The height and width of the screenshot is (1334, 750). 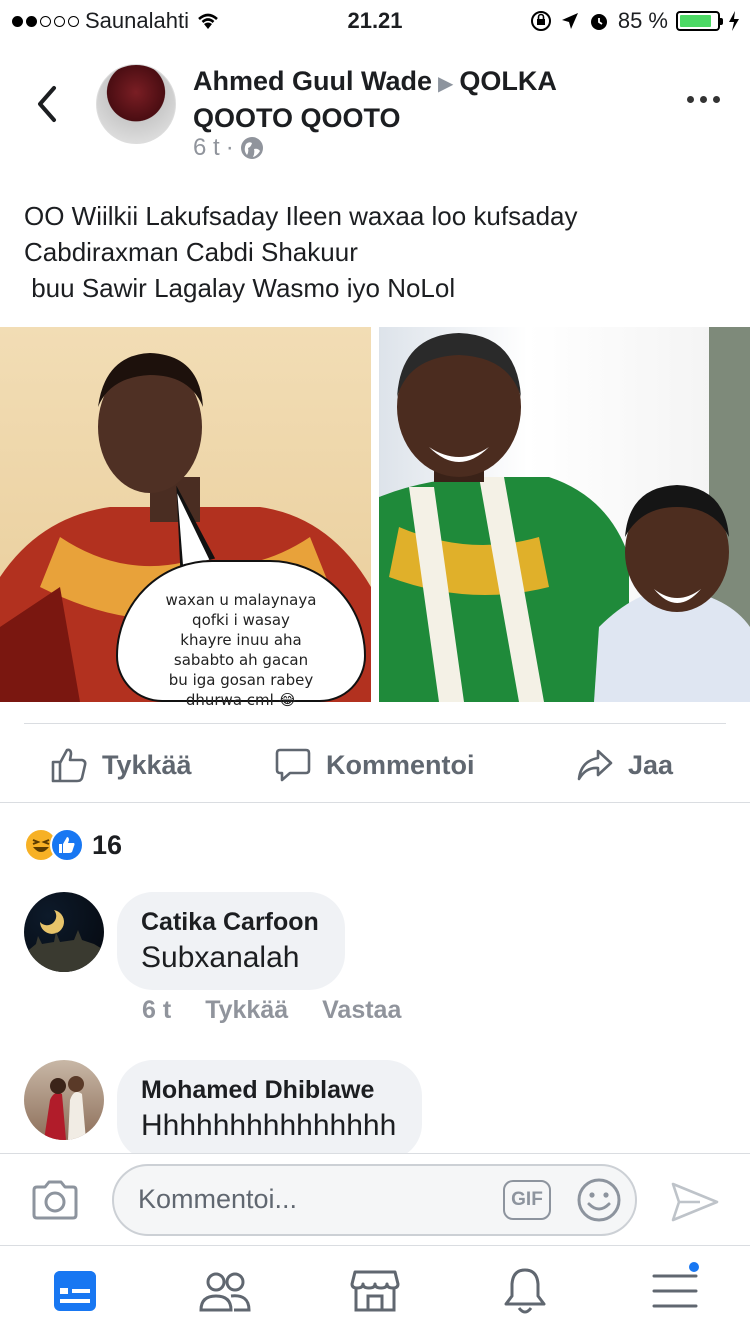 I want to click on comment-meta: 6 t Tykkää Vastaa, so click(x=271, y=1010).